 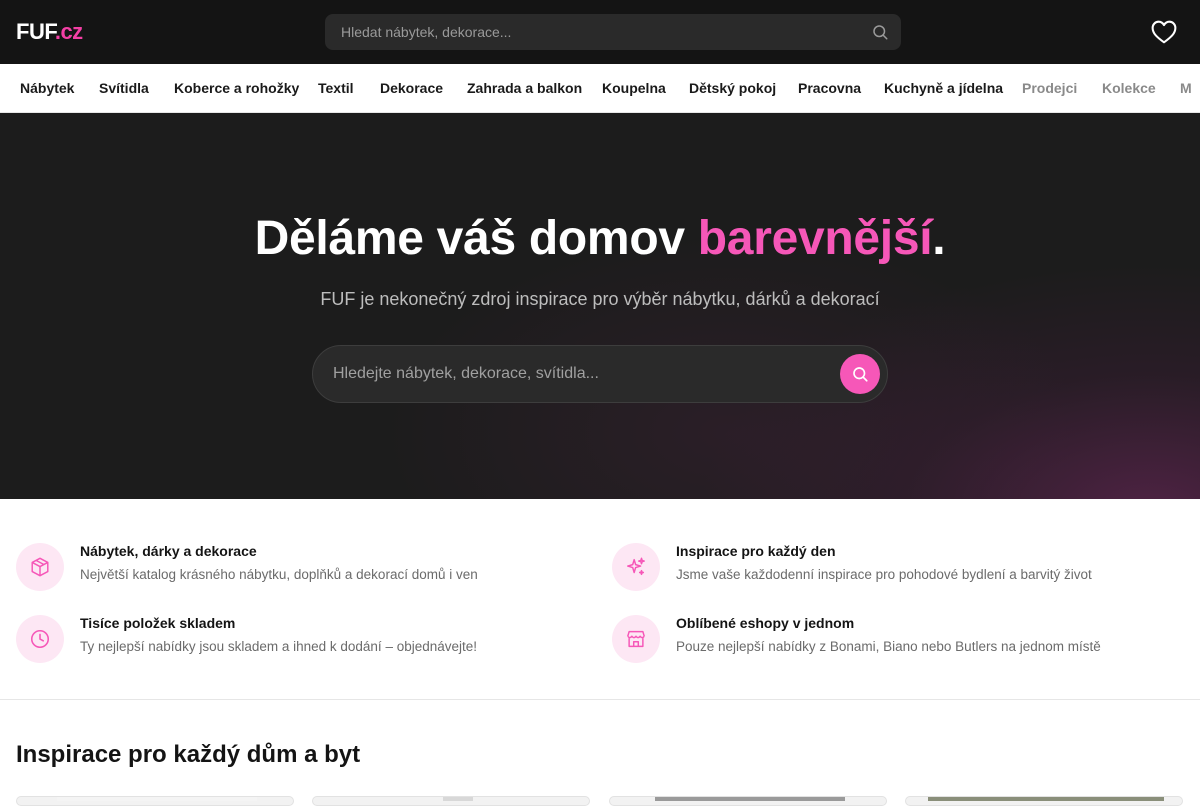 What do you see at coordinates (168, 551) in the screenshot?
I see `feature-title: Nábytek, dárky a dekorace` at bounding box center [168, 551].